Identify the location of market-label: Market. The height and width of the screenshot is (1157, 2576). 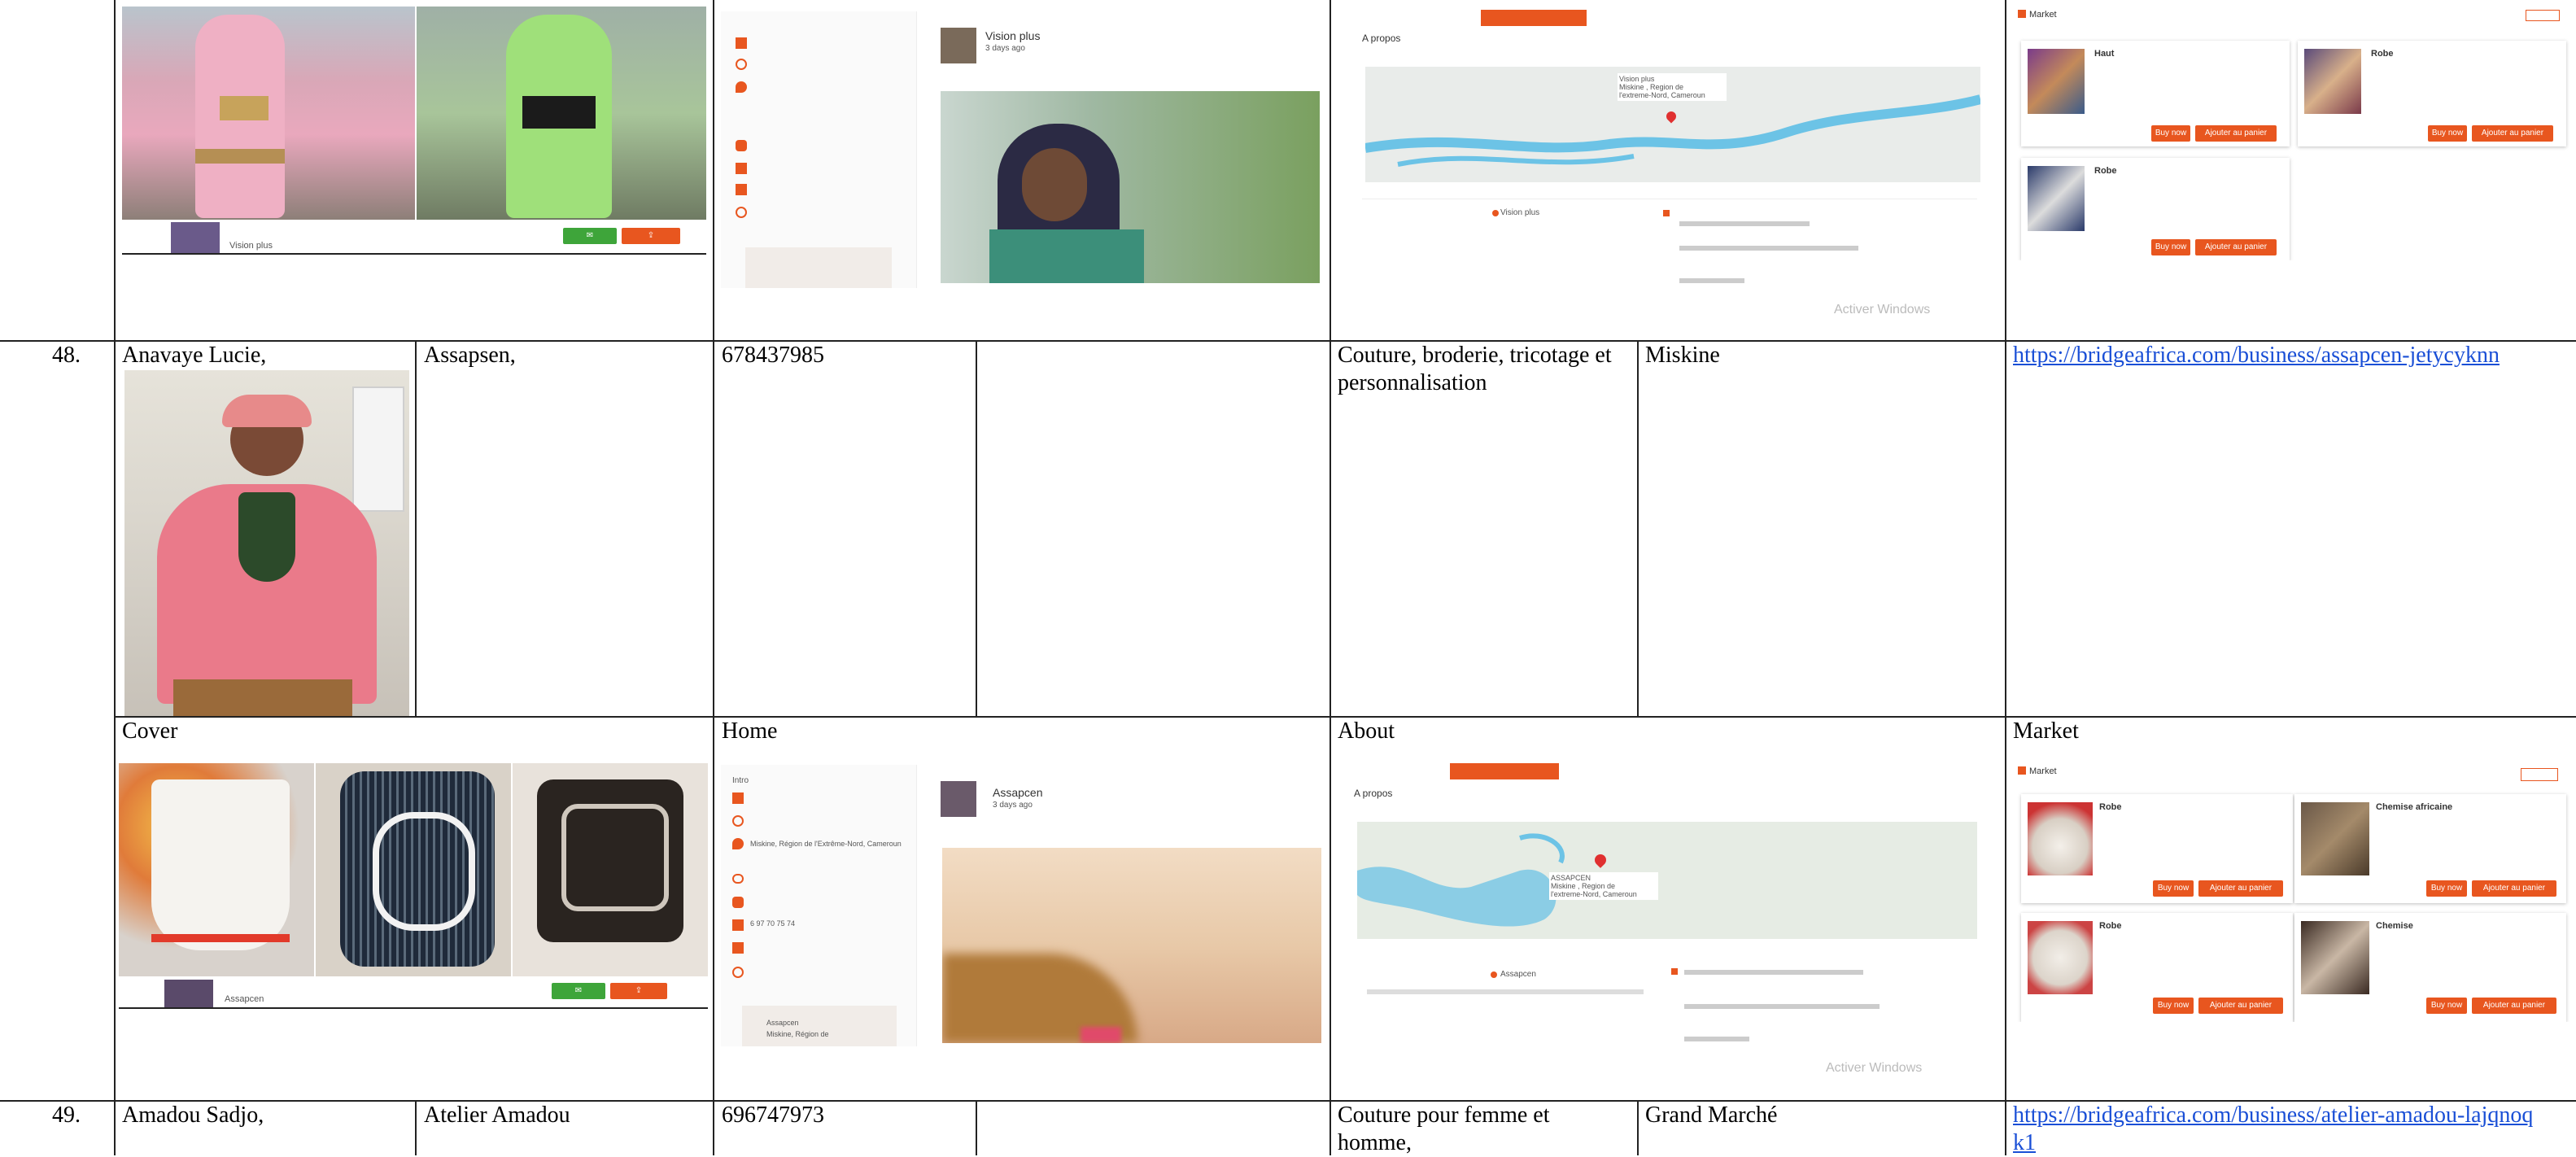
(2046, 731).